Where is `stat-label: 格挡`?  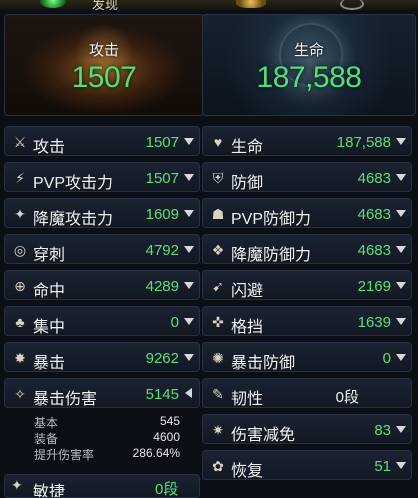
stat-label: 格挡 is located at coordinates (247, 327).